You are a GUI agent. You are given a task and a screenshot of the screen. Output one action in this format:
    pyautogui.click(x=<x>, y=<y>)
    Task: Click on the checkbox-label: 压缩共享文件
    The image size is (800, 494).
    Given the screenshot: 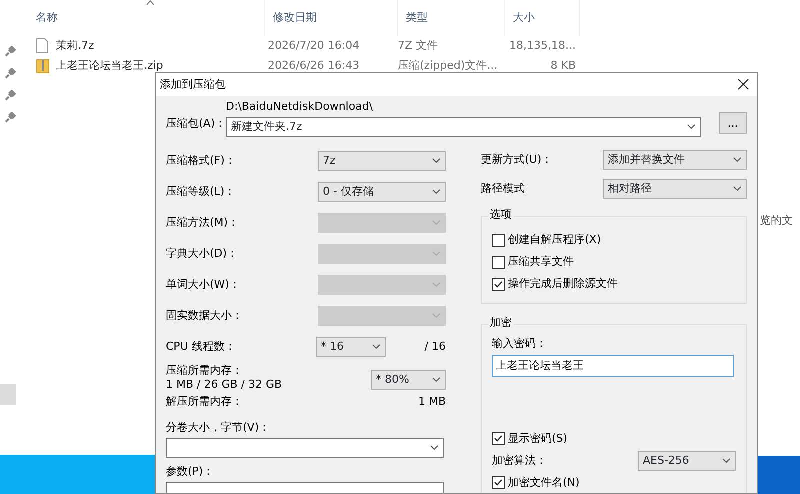 What is the action you would take?
    pyautogui.click(x=541, y=262)
    